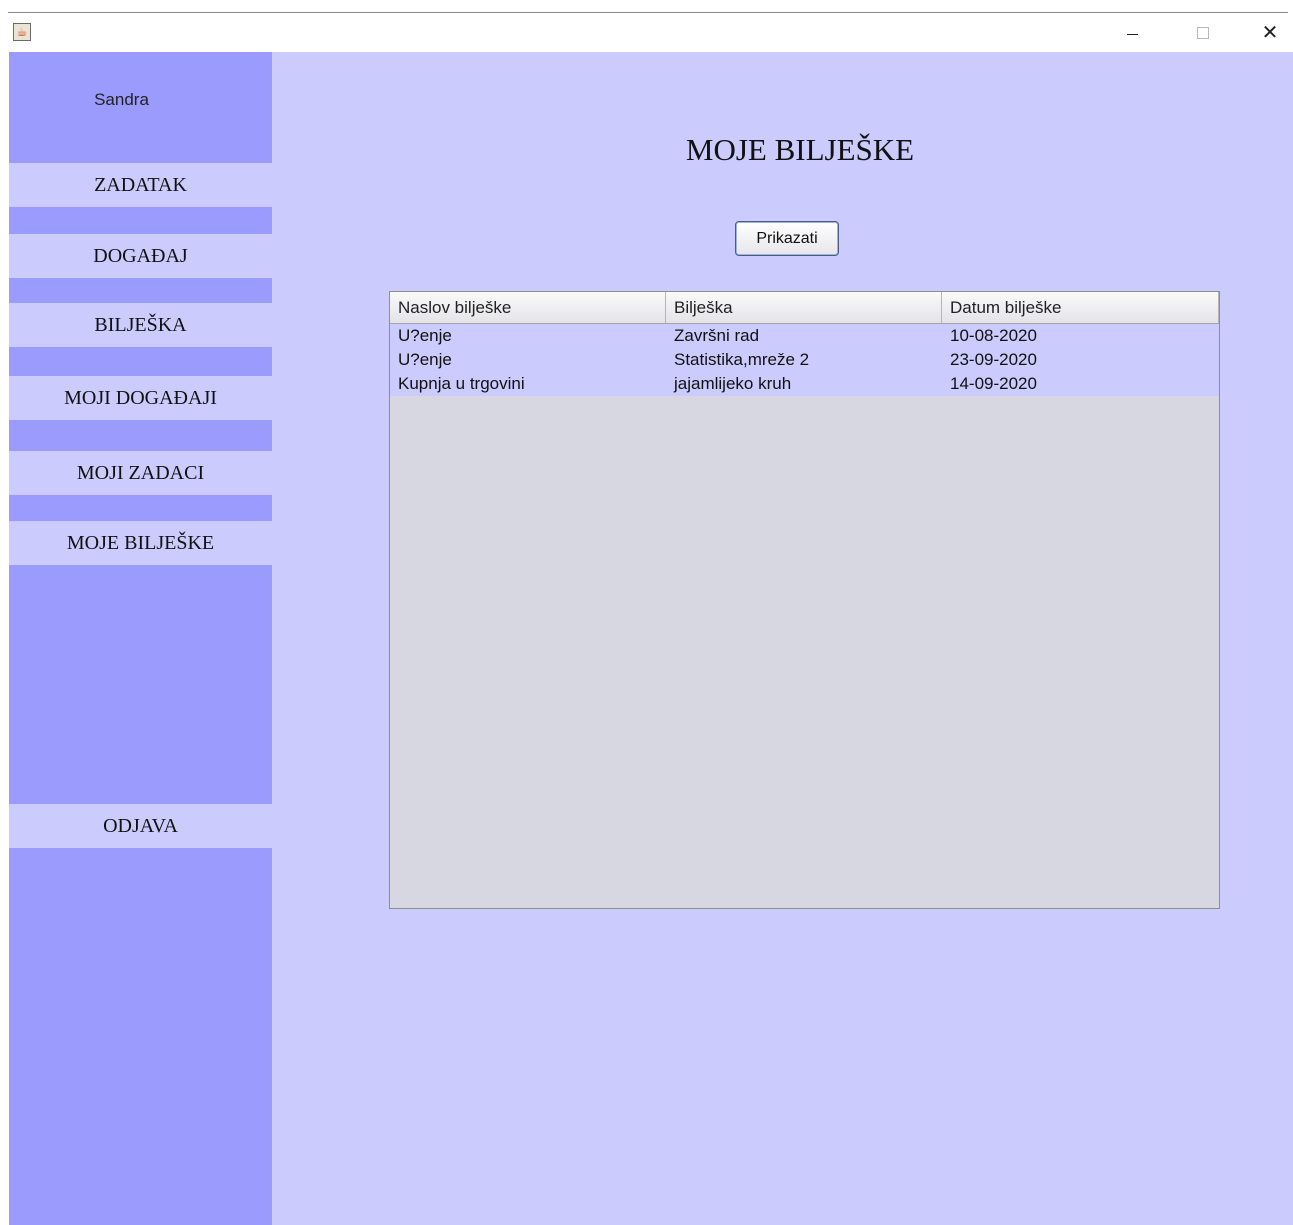 The image size is (1293, 1225). Describe the element at coordinates (121, 99) in the screenshot. I see `user-name: Sandra` at that location.